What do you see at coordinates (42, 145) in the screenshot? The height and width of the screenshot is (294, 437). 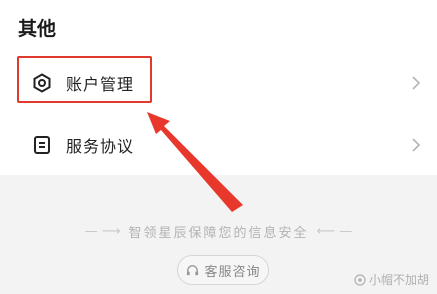 I see `document-icon` at bounding box center [42, 145].